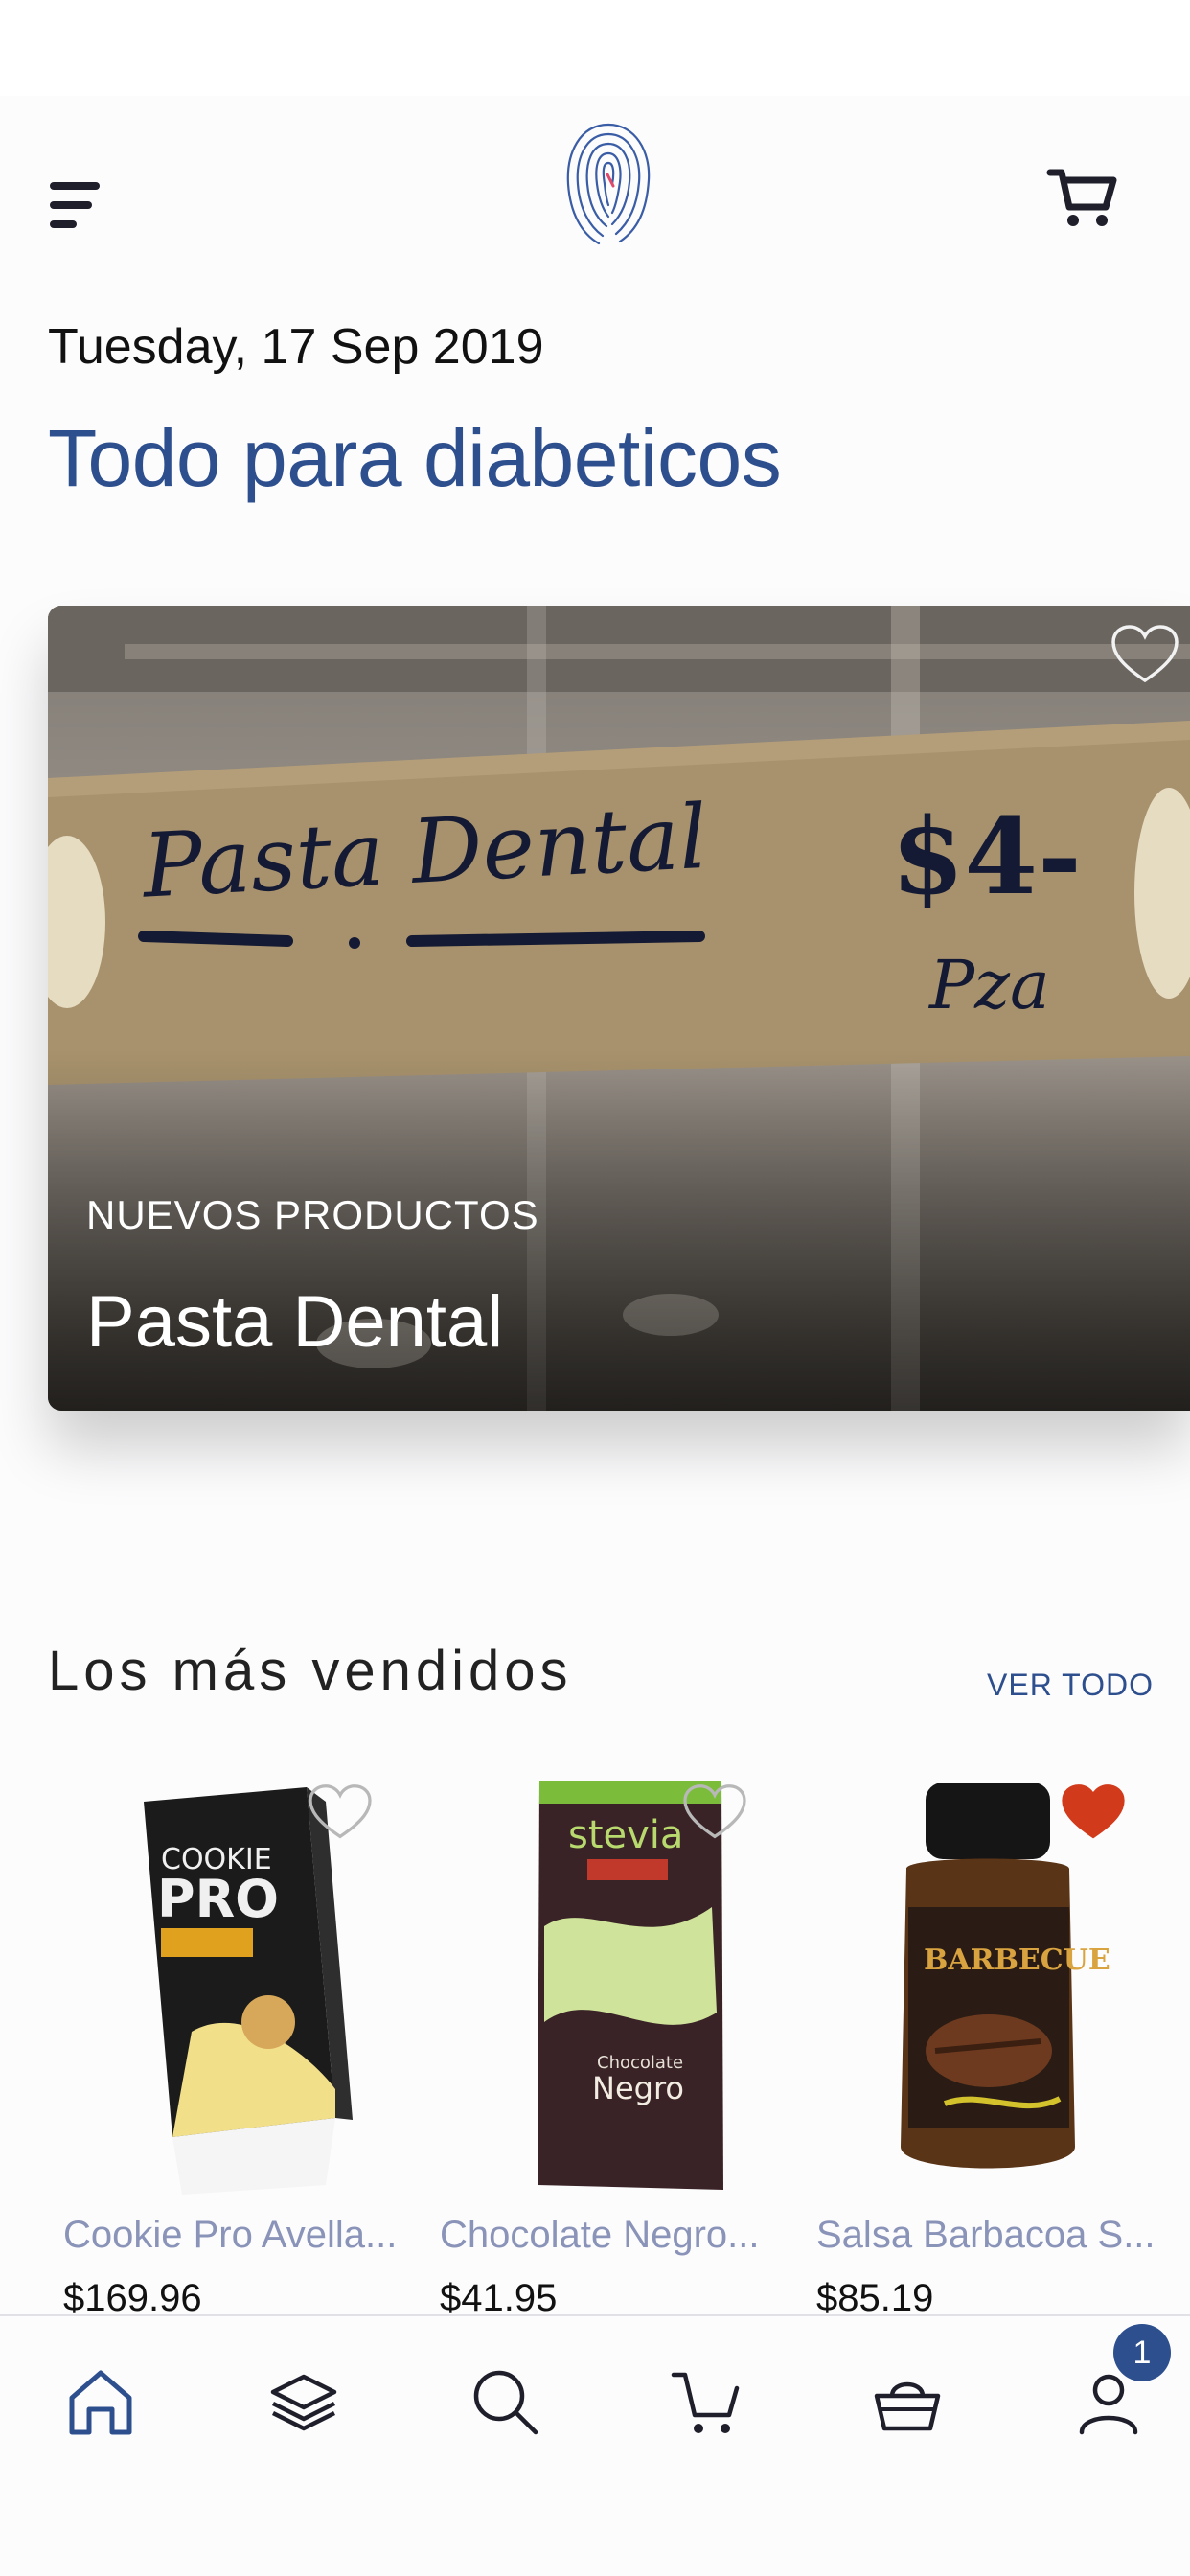  Describe the element at coordinates (230, 2050) in the screenshot. I see `product-card: COOKIE PRO Cookie Pro Avella... $169.96` at that location.